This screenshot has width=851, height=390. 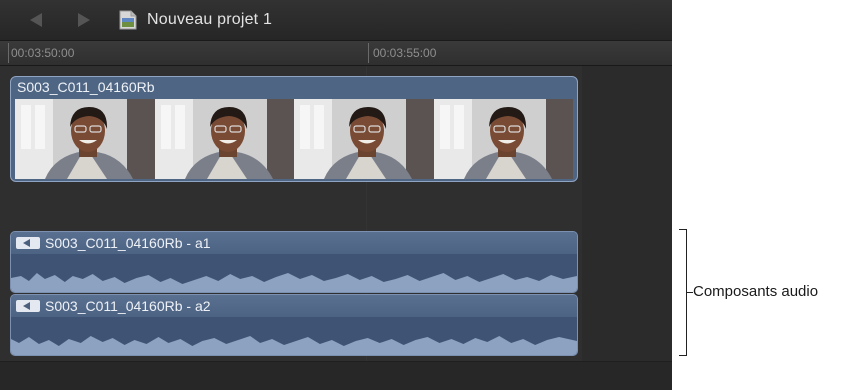 I want to click on timecode-ruler: 00:03:50:00 00:03:55:00, so click(x=336, y=53).